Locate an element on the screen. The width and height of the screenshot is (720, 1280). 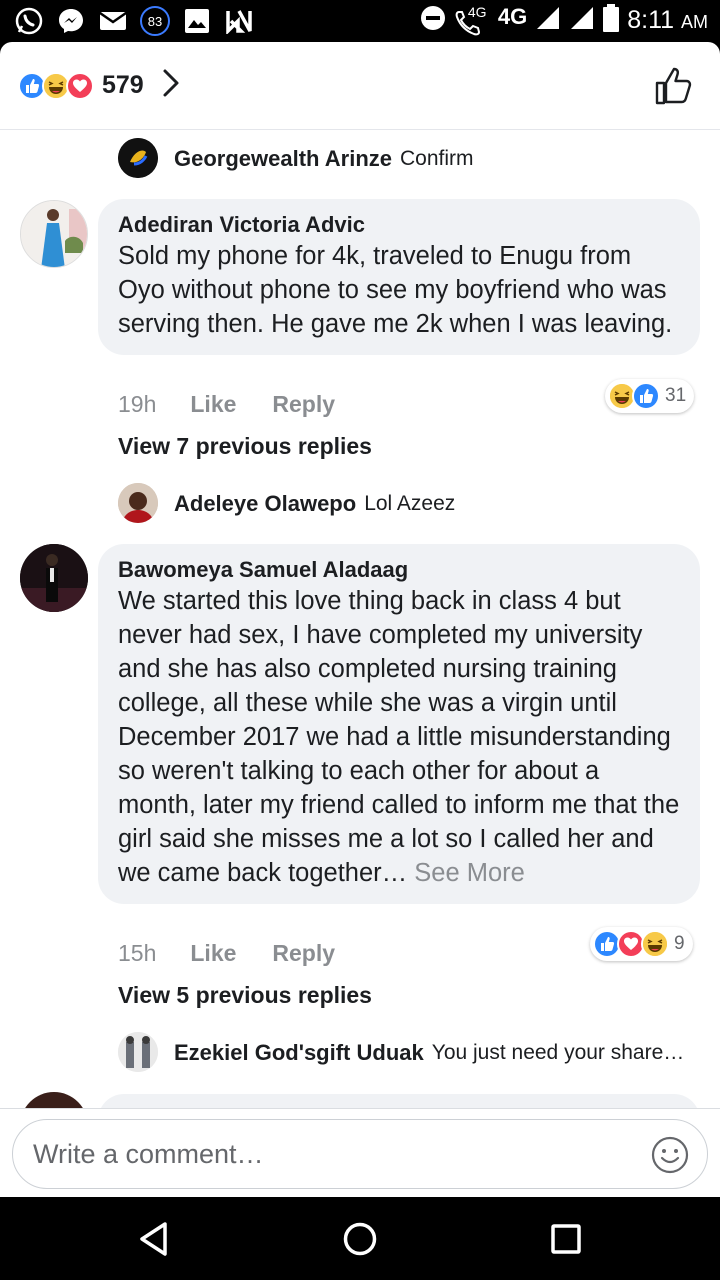
view-previous-replies: View 7 previous replies is located at coordinates (245, 446).